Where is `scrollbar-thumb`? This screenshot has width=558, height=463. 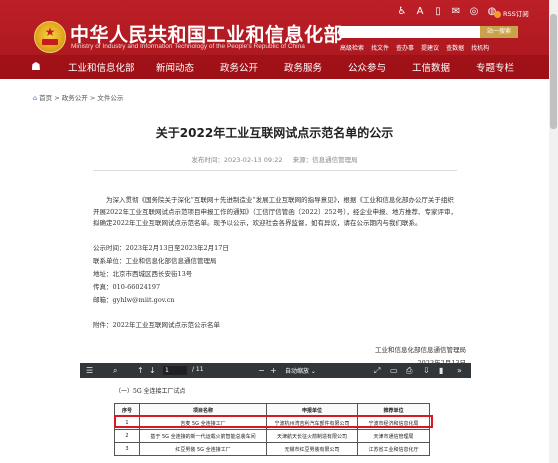 scrollbar-thumb is located at coordinates (553, 71).